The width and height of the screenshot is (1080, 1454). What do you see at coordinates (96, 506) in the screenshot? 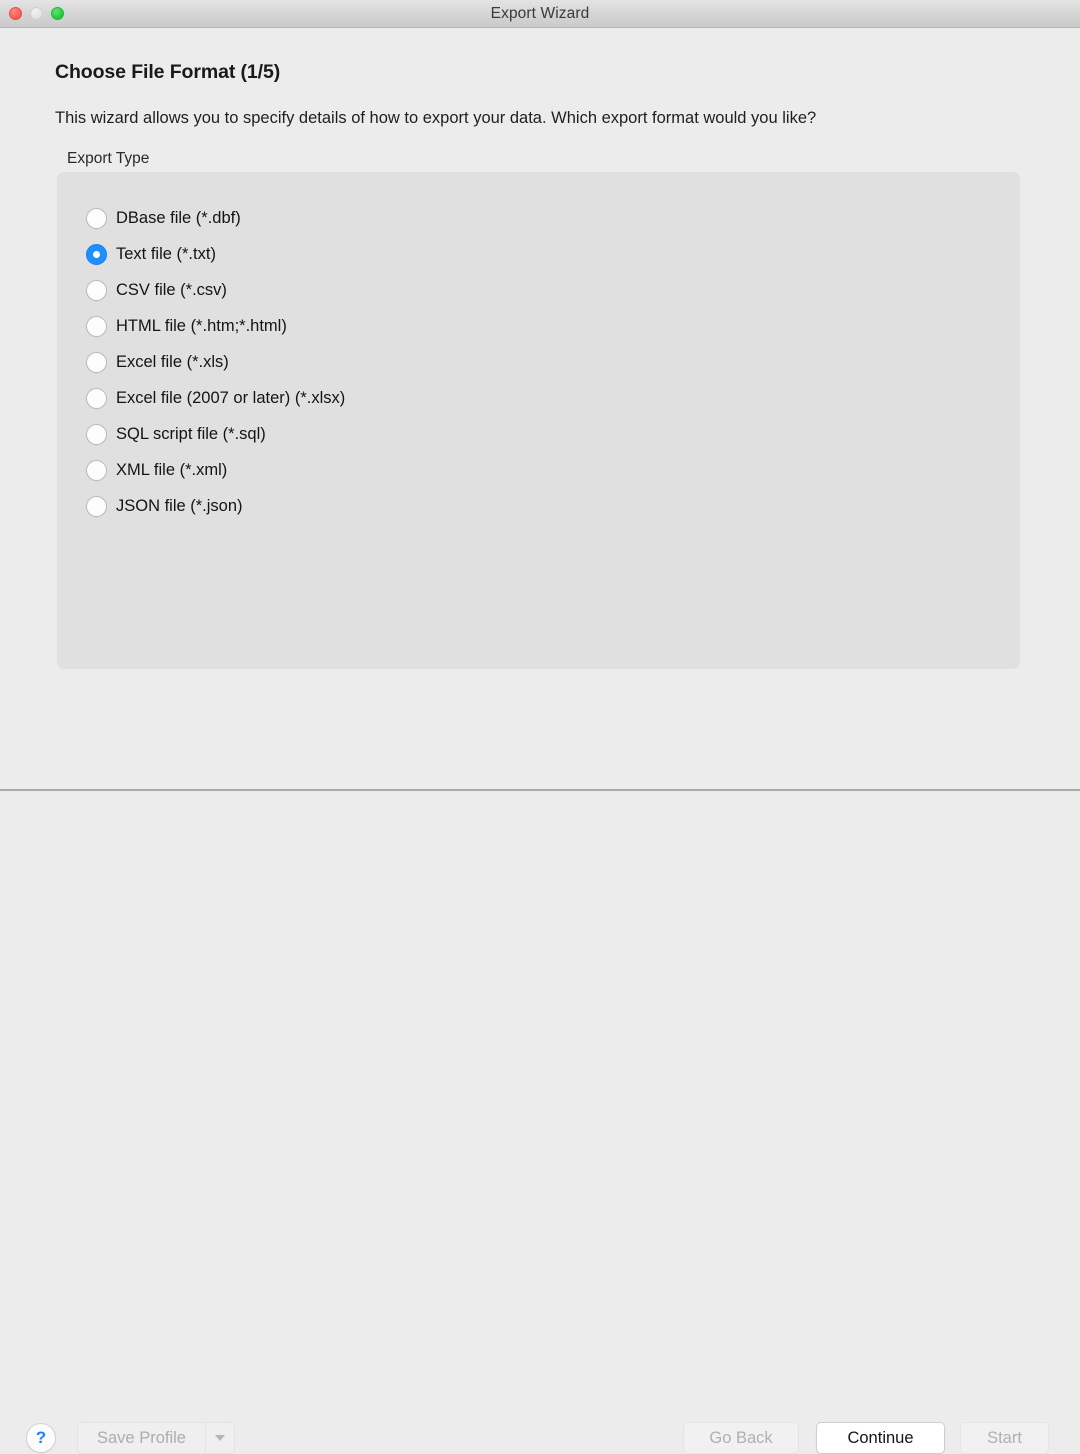
I see `radio-icon-json` at bounding box center [96, 506].